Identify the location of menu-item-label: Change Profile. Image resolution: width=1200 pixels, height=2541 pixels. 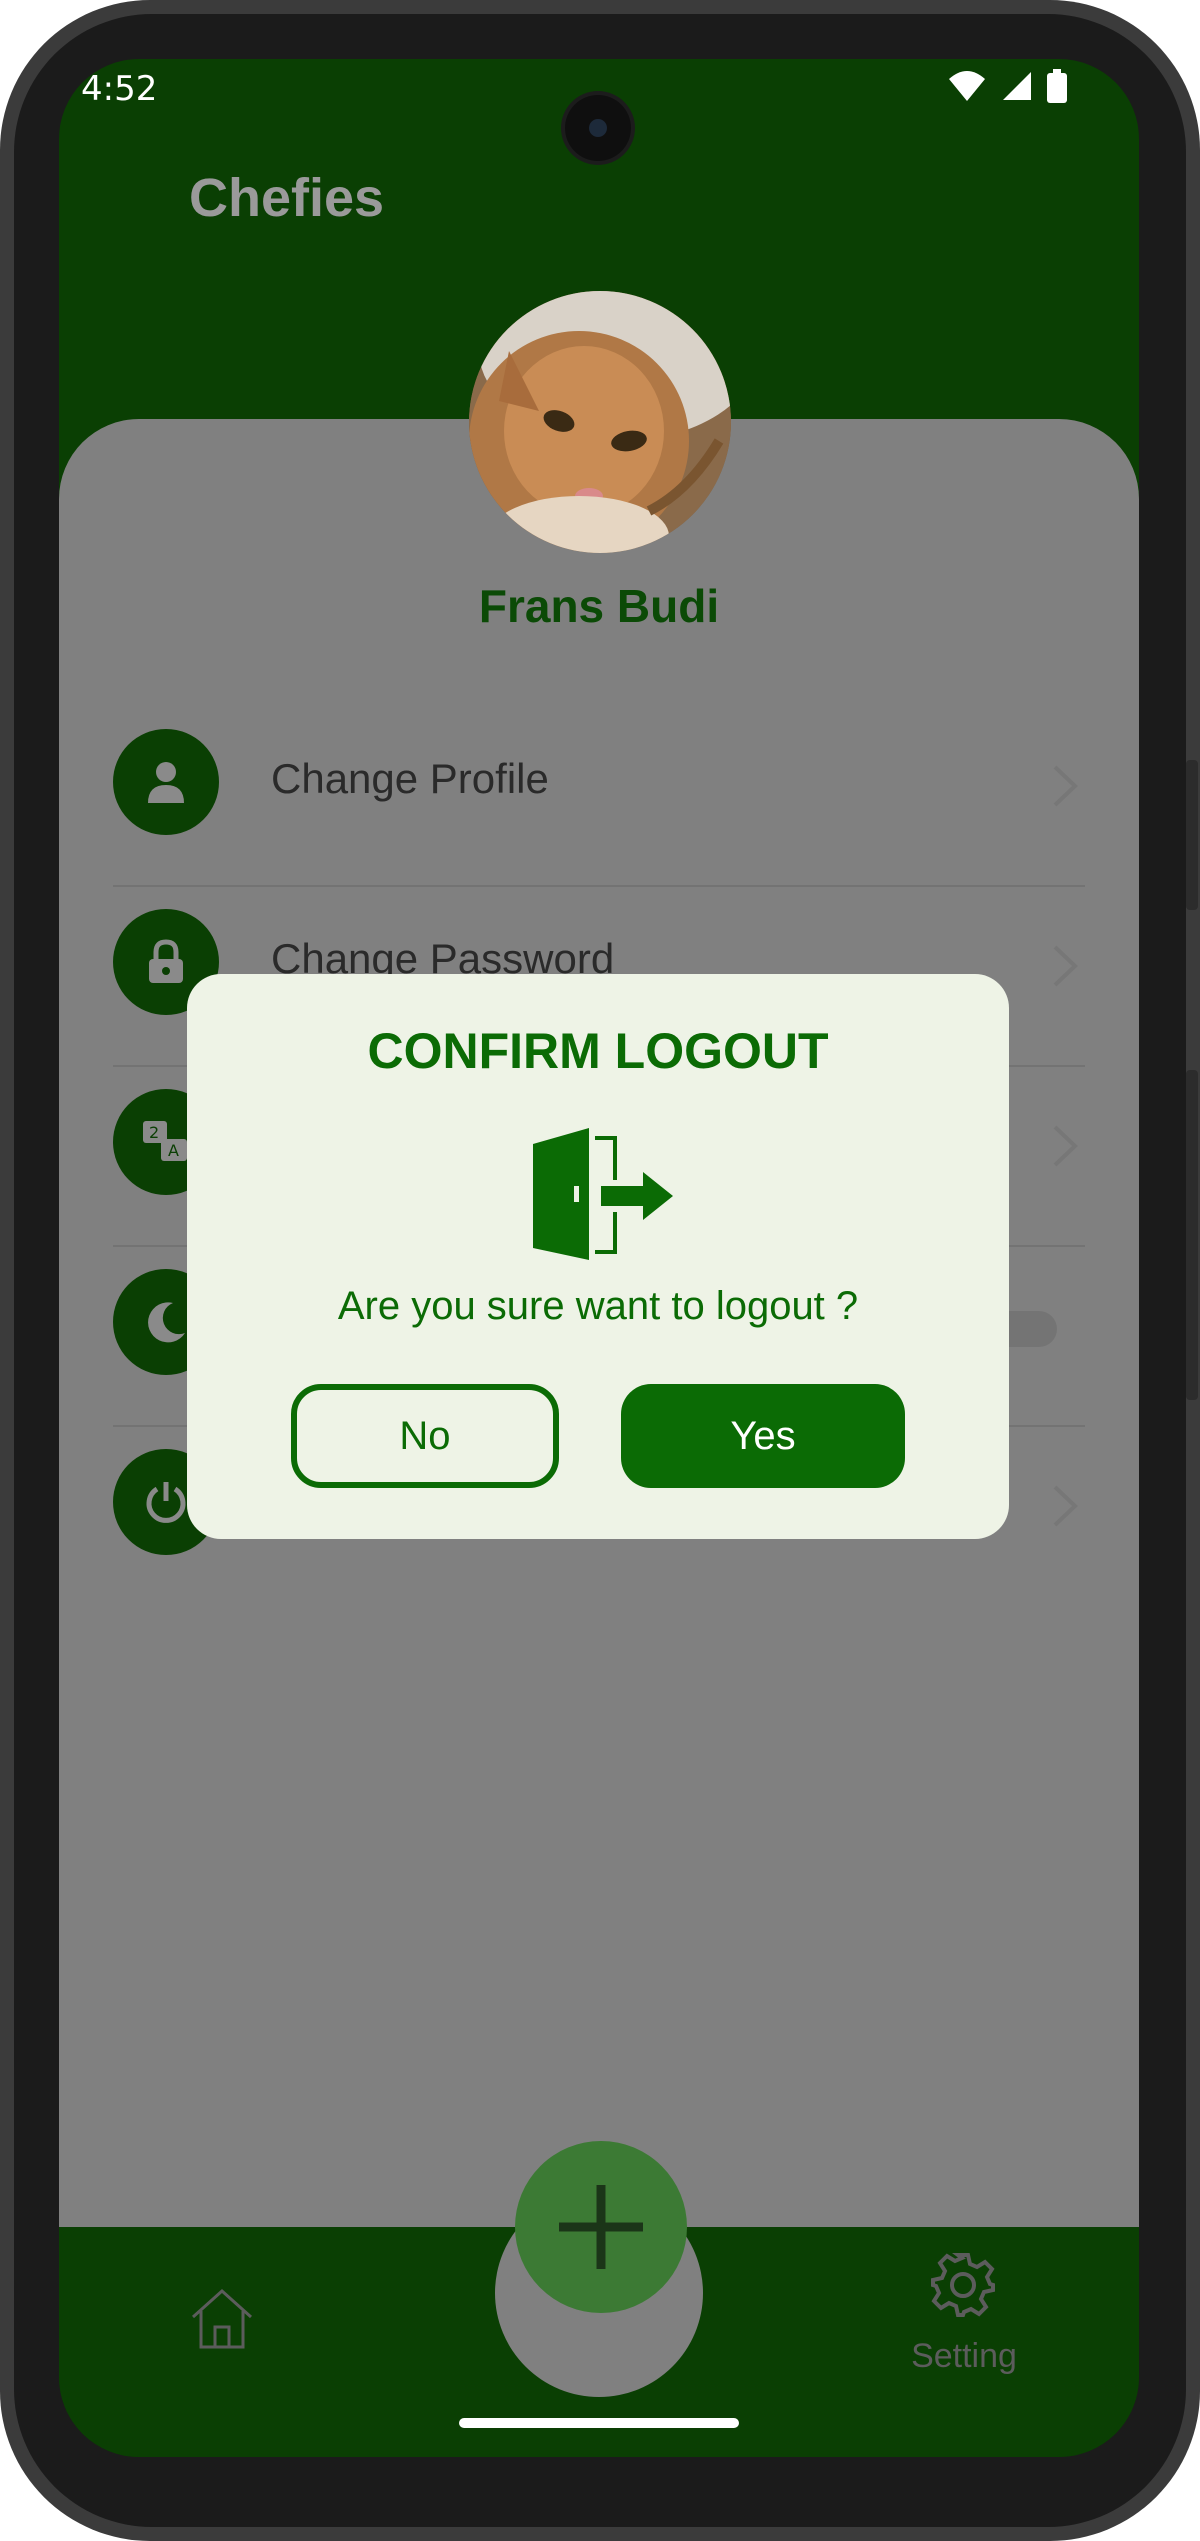
(410, 778).